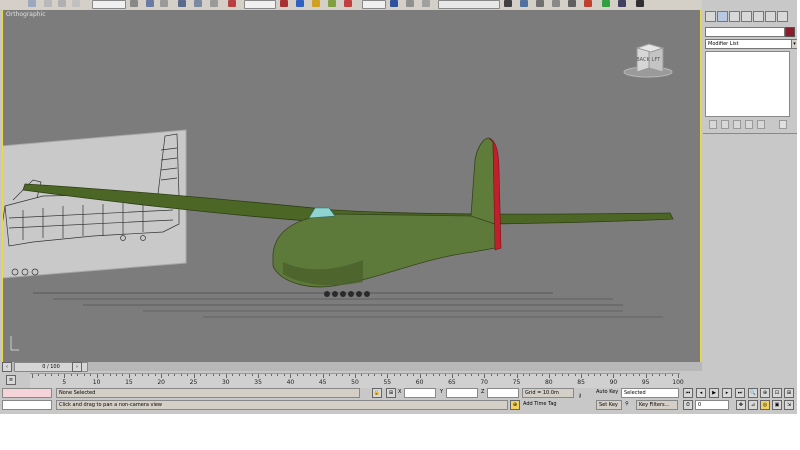 This screenshot has height=450, width=800. What do you see at coordinates (622, 3) in the screenshot?
I see `active-shade-icon` at bounding box center [622, 3].